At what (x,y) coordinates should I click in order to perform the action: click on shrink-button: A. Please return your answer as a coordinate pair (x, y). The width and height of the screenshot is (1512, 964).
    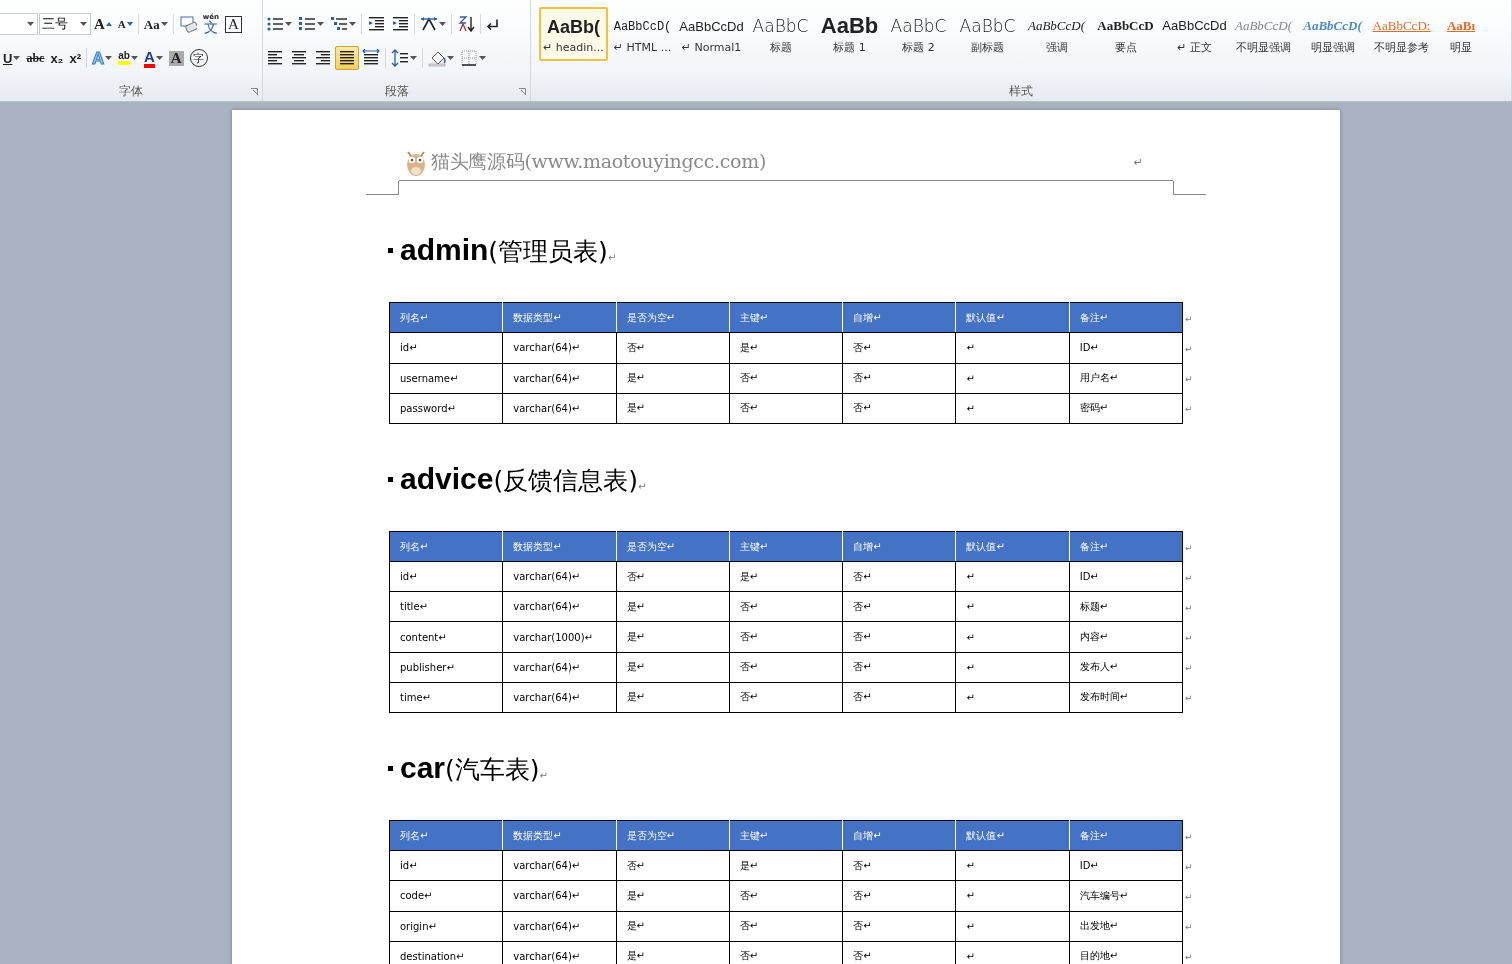
    Looking at the image, I should click on (125, 24).